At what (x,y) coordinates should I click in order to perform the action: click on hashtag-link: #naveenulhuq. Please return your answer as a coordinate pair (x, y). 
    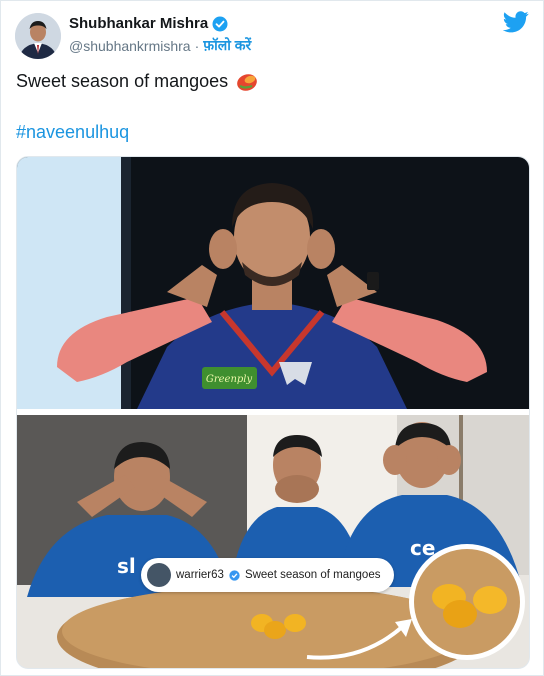
    Looking at the image, I should click on (72, 132).